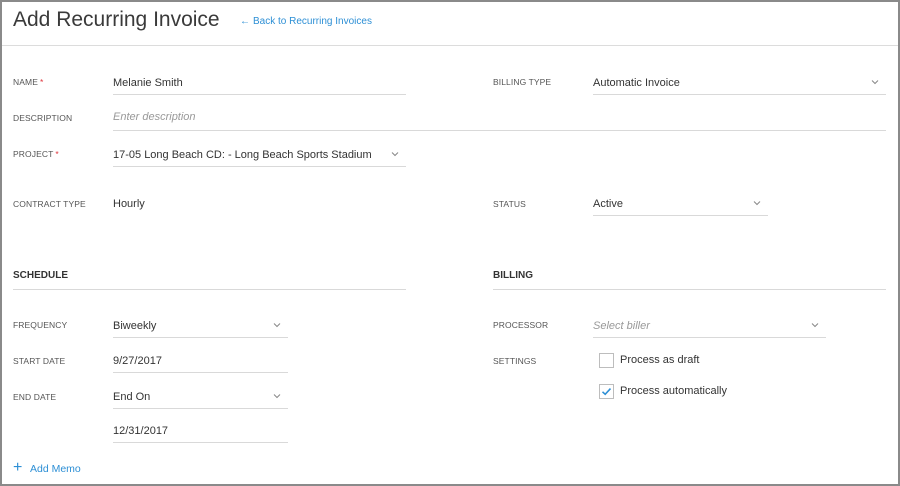 The height and width of the screenshot is (486, 900). I want to click on frequency-label: FREQUENCY, so click(40, 325).